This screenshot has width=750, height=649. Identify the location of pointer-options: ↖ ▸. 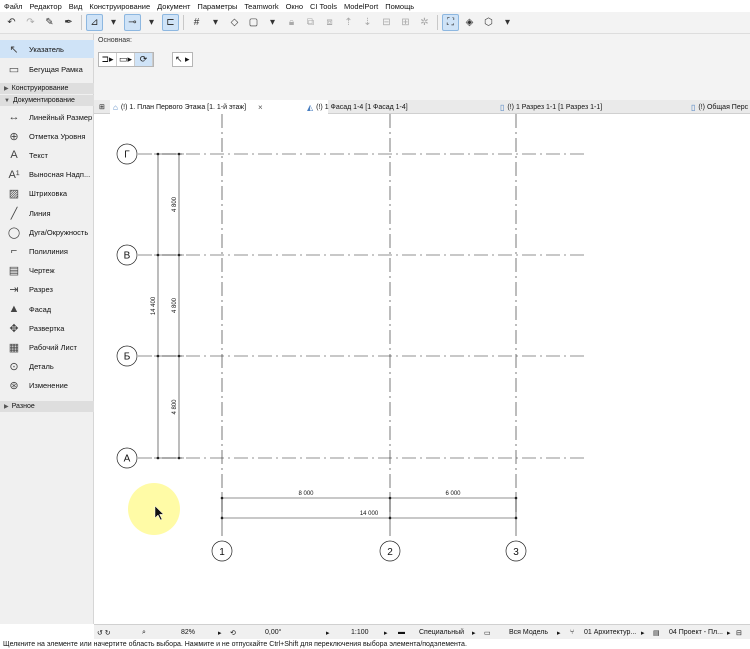
(182, 59).